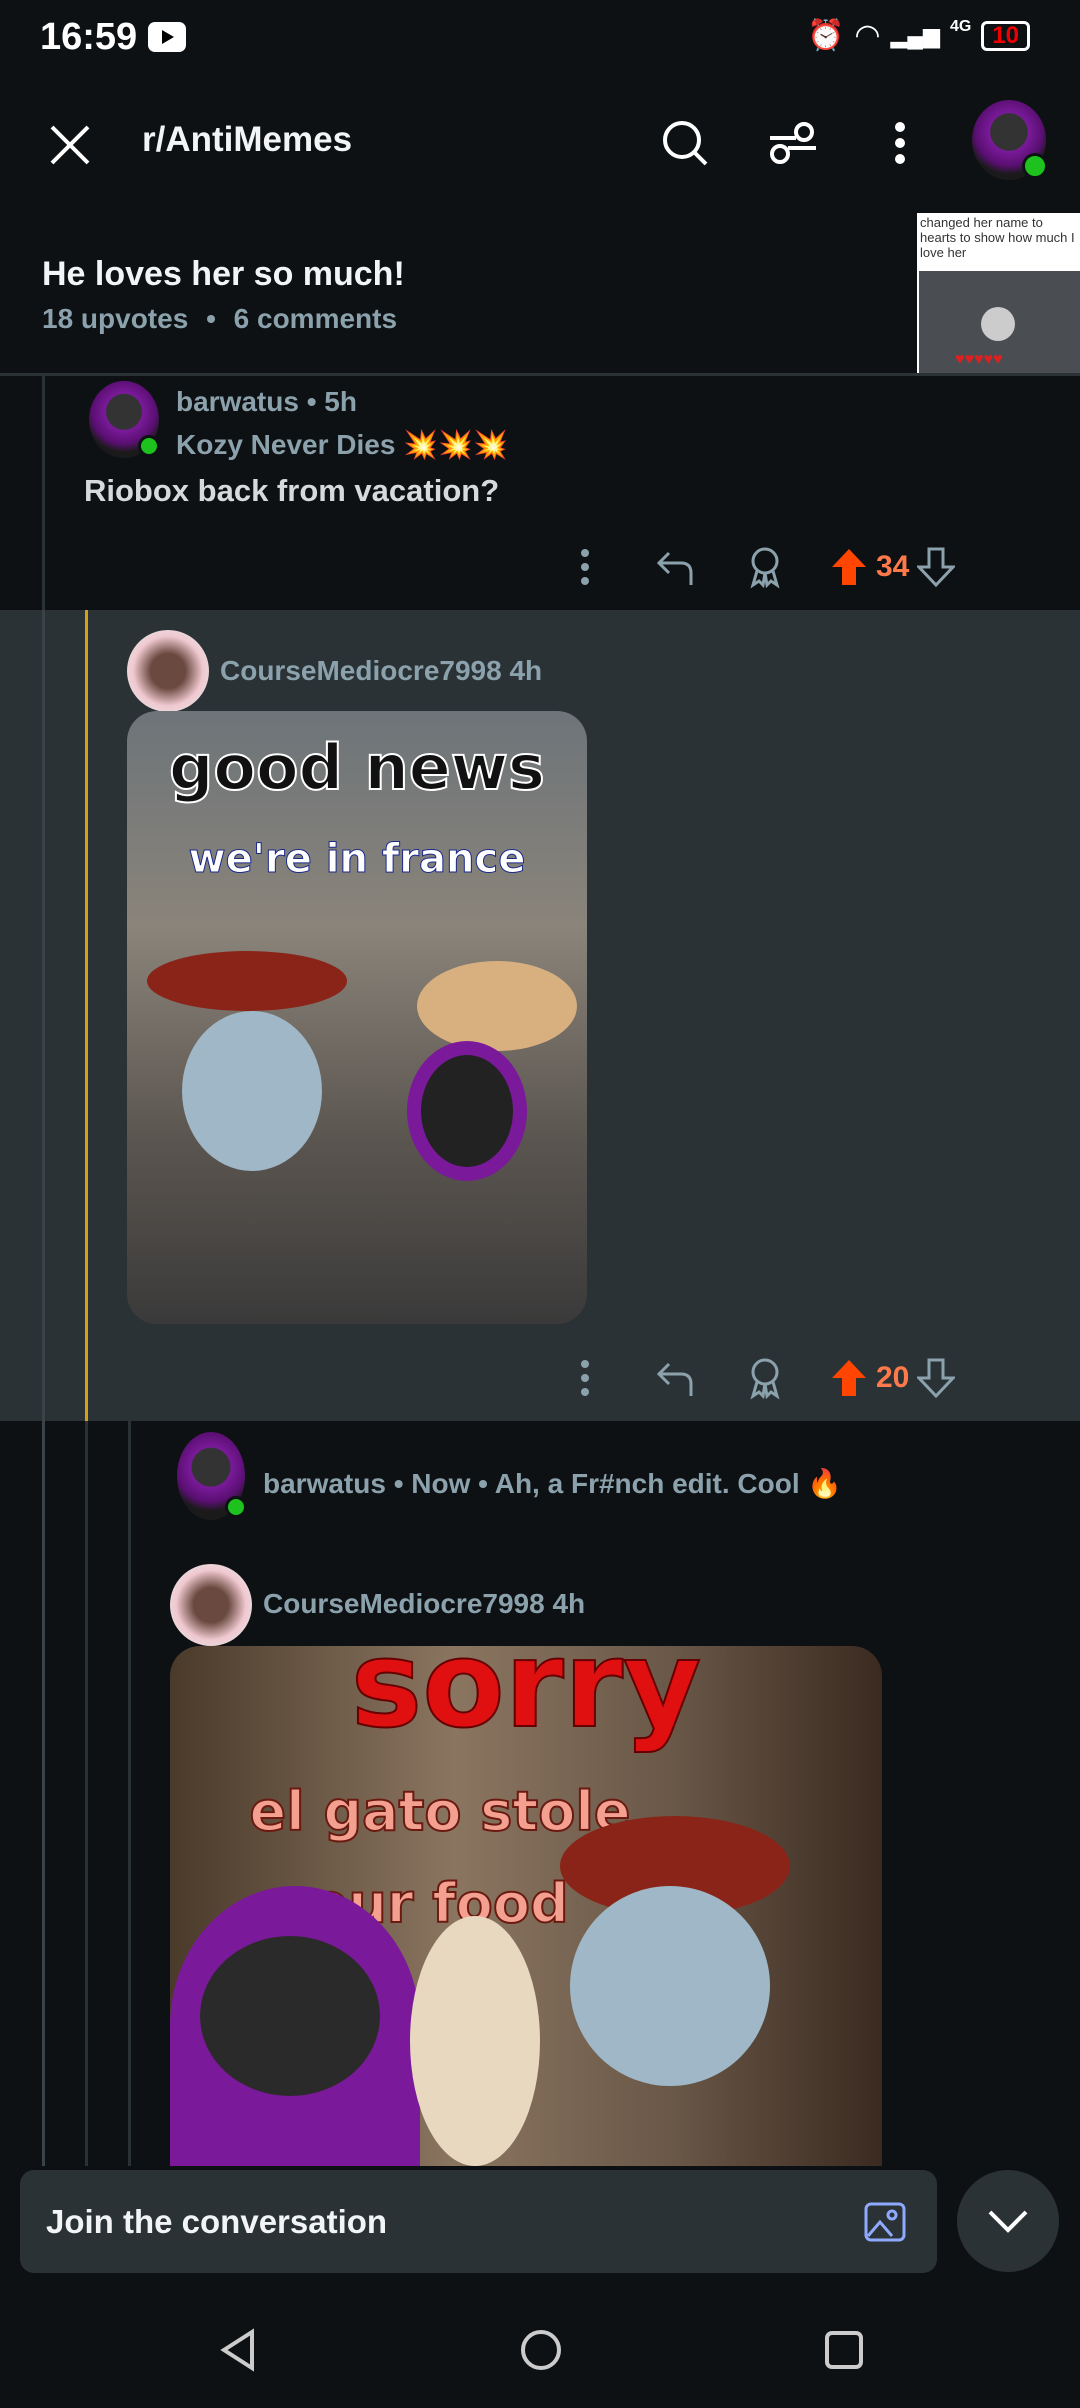  What do you see at coordinates (223, 274) in the screenshot?
I see `post-title: He loves her so much!` at bounding box center [223, 274].